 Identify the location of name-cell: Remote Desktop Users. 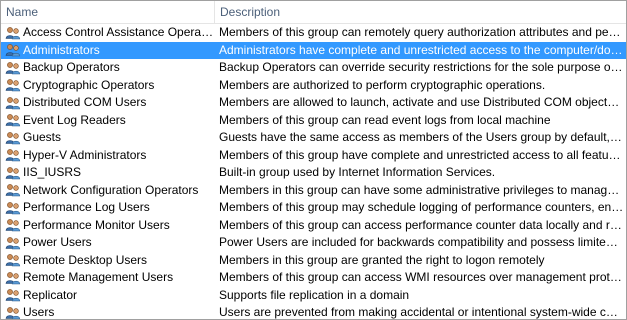
(108, 261).